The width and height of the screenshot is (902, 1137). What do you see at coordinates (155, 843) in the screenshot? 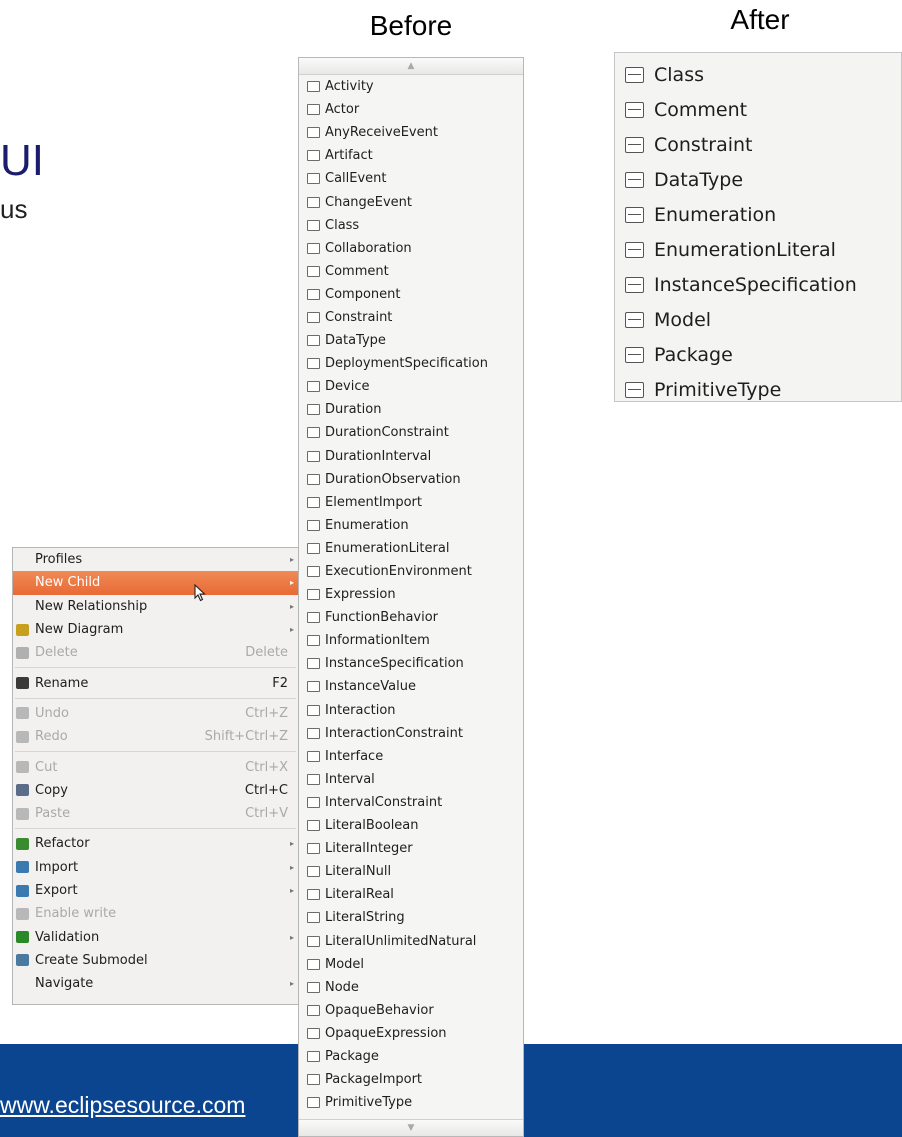
I see `menu-item: Refactor ▸` at bounding box center [155, 843].